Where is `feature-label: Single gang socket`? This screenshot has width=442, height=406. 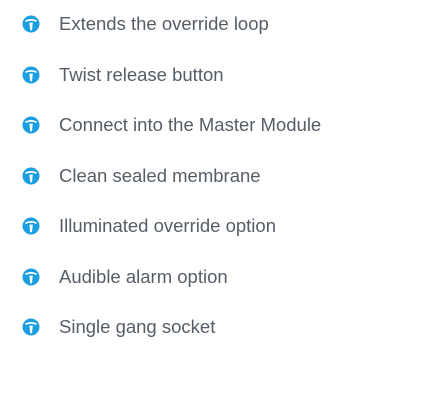
feature-label: Single gang socket is located at coordinates (137, 326).